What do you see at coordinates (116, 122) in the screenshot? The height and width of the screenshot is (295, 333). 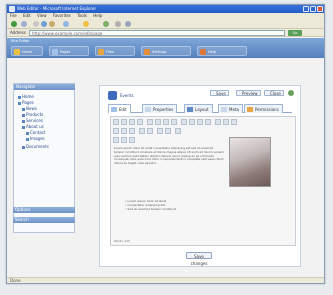 I see `bold-icon` at bounding box center [116, 122].